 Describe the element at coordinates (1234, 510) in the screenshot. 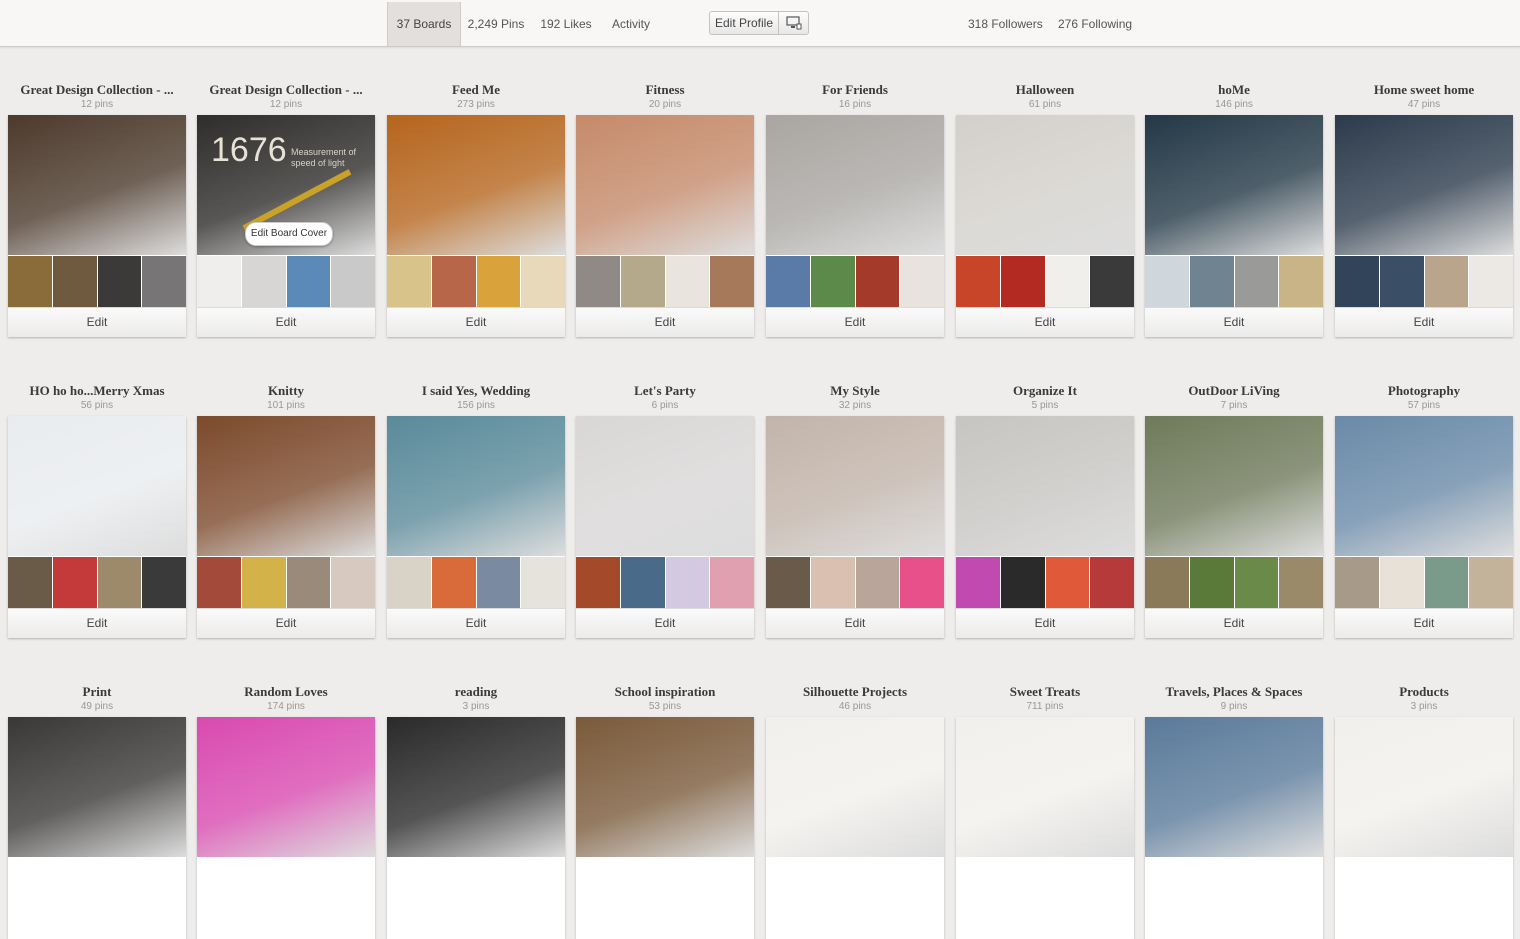

I see `board: OutDoor LiVing 7 pins Edit` at that location.